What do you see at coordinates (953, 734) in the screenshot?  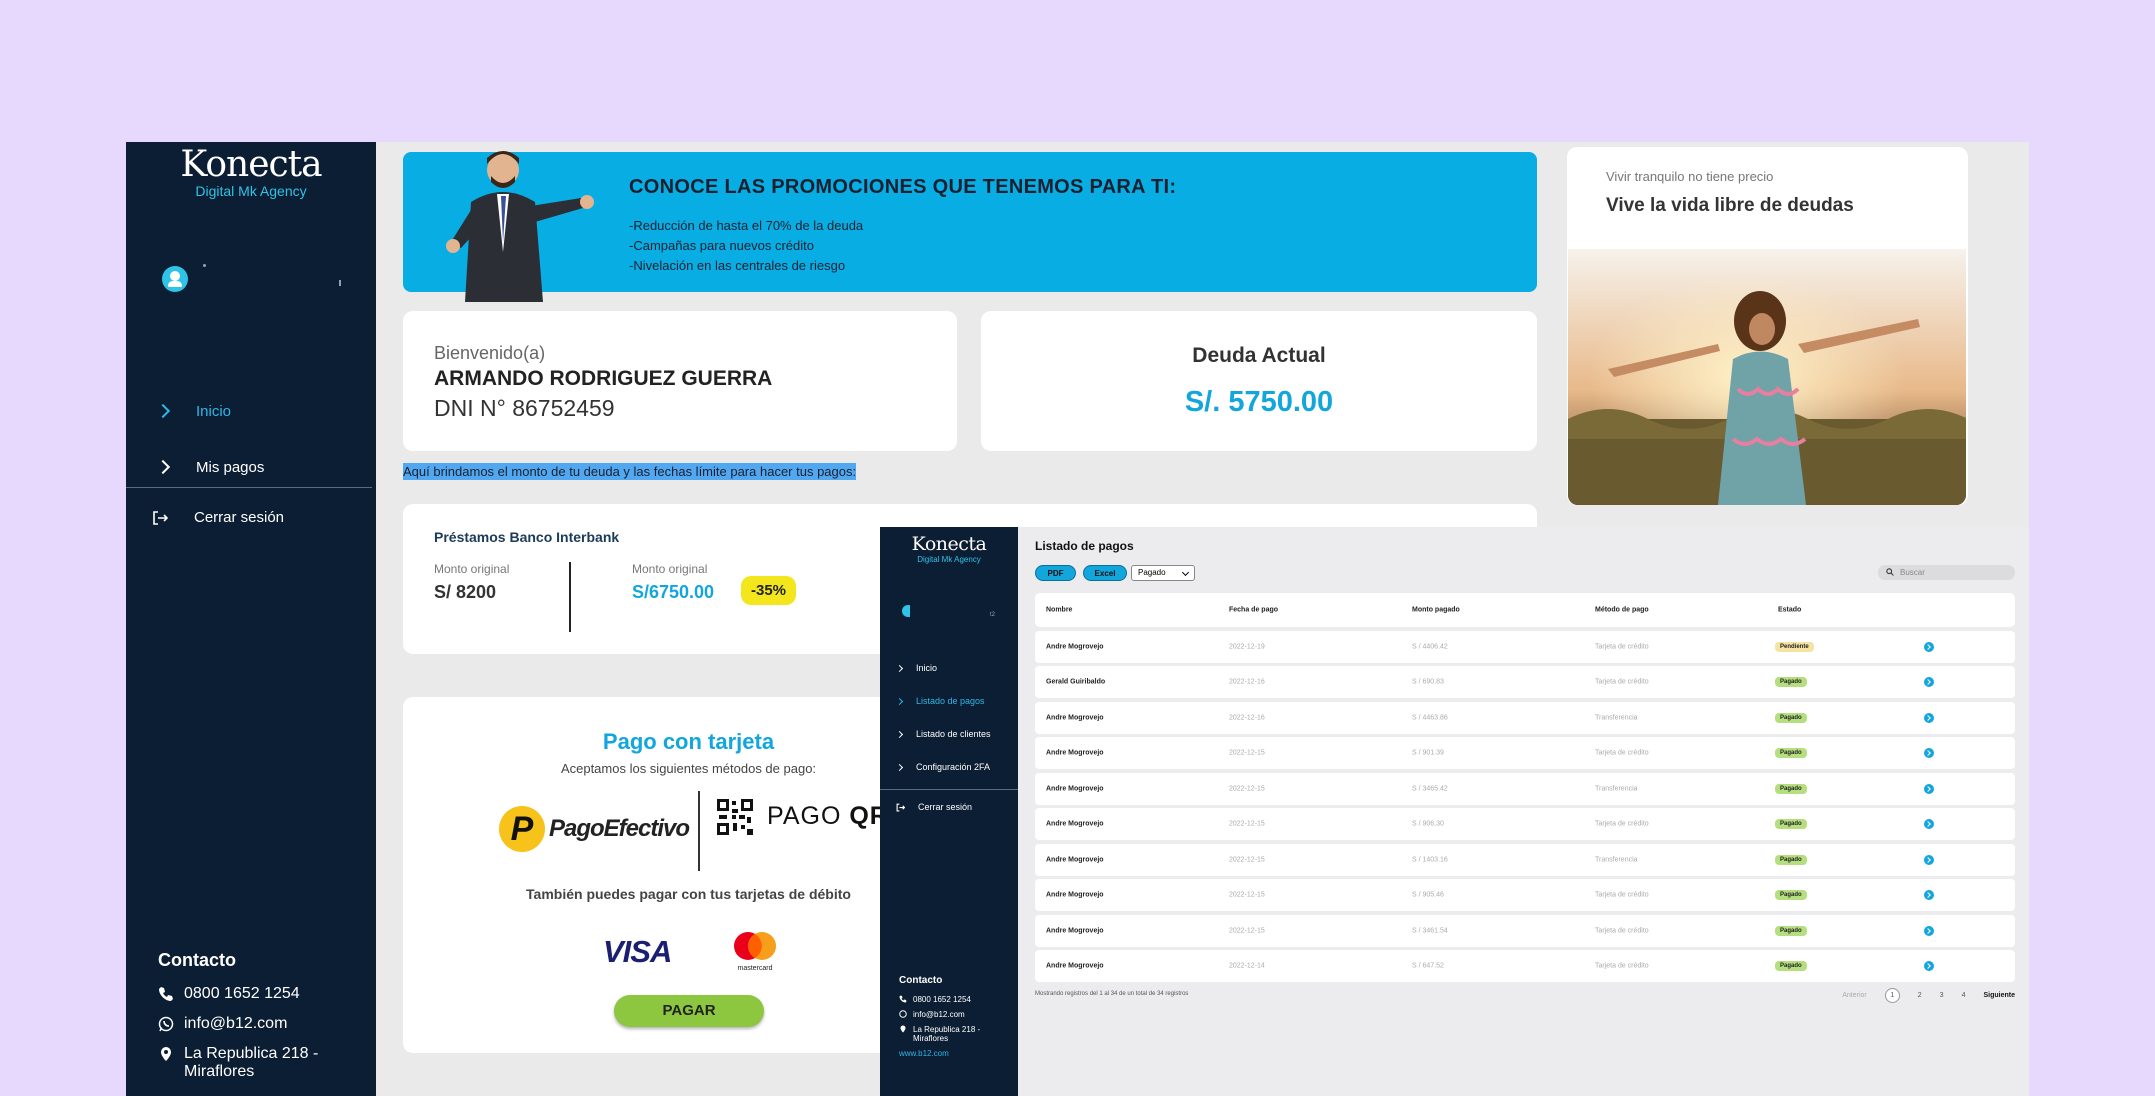 I see `sidebar-item-label: Listado de clientes` at bounding box center [953, 734].